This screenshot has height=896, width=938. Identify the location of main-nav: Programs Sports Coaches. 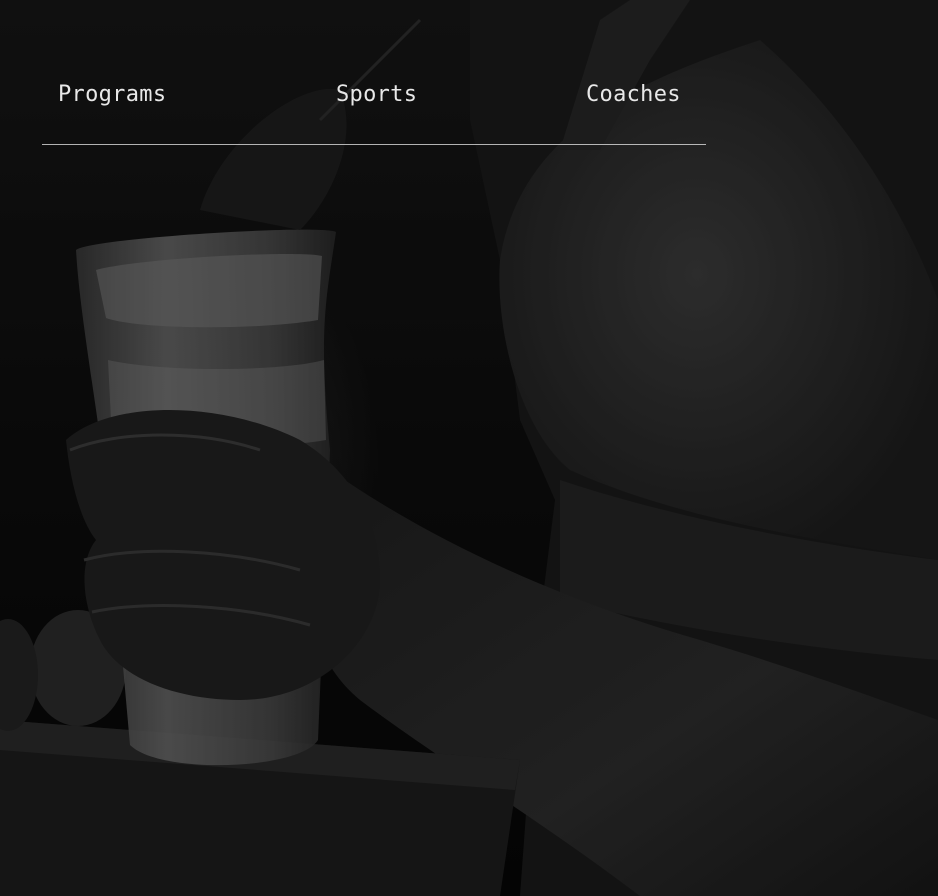
(374, 107).